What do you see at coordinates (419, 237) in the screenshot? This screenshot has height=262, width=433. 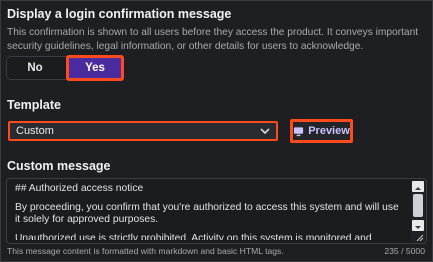 I see `resize-handle-icon` at bounding box center [419, 237].